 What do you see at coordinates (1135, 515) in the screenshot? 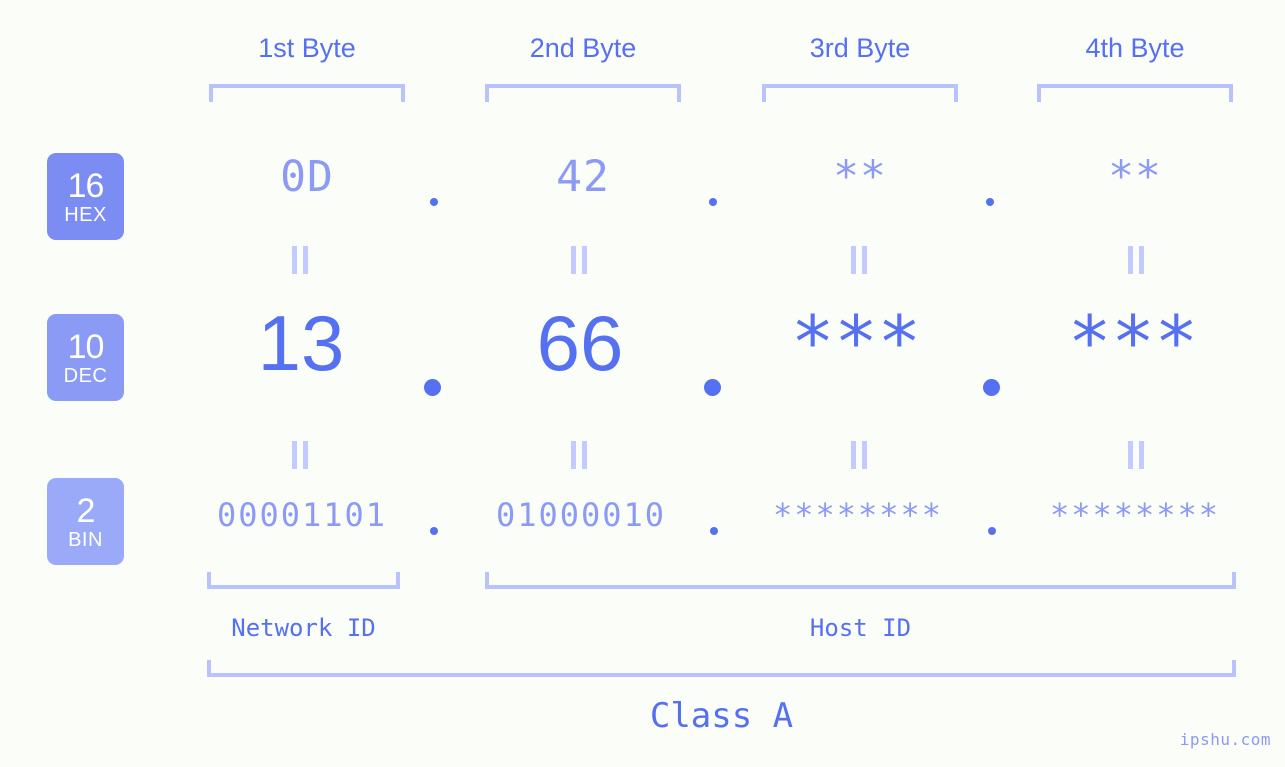
I see `bin-byte-4: ********` at bounding box center [1135, 515].